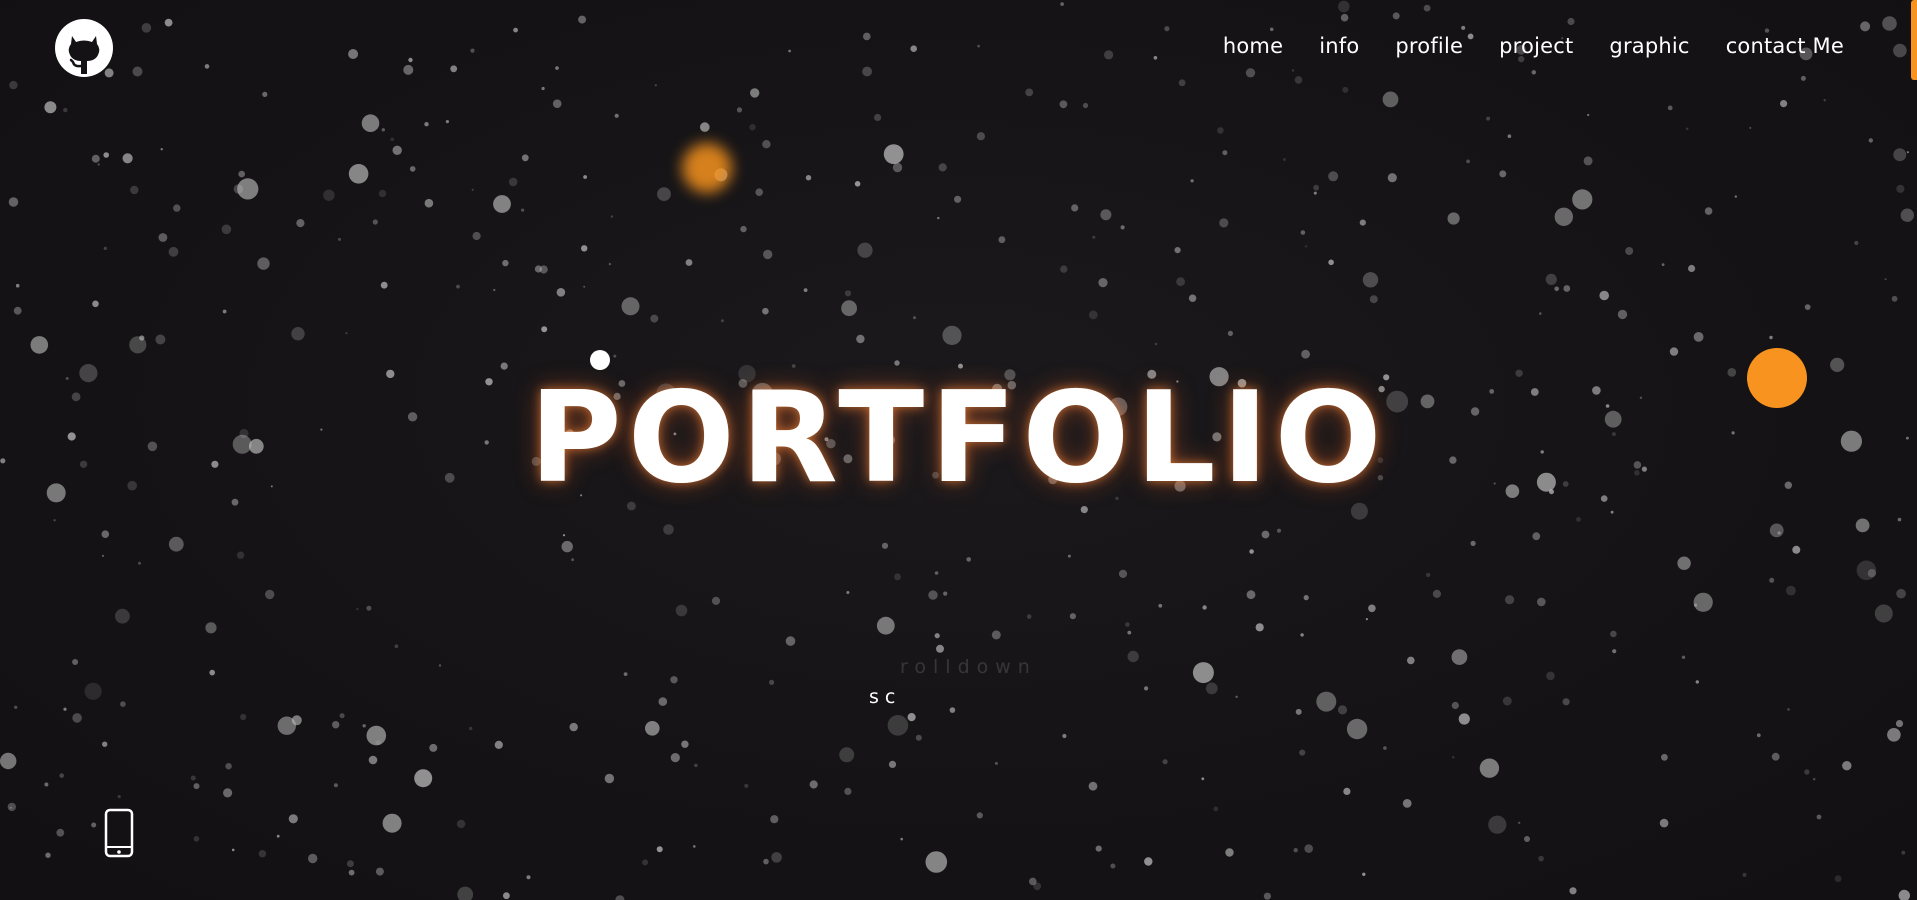  I want to click on nav-home: home, so click(1253, 46).